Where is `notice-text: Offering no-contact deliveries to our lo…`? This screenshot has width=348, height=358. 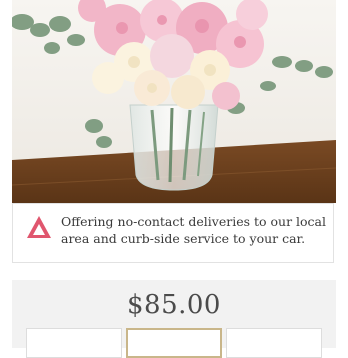 notice-text: Offering no-contact deliveries to our lo… is located at coordinates (194, 230).